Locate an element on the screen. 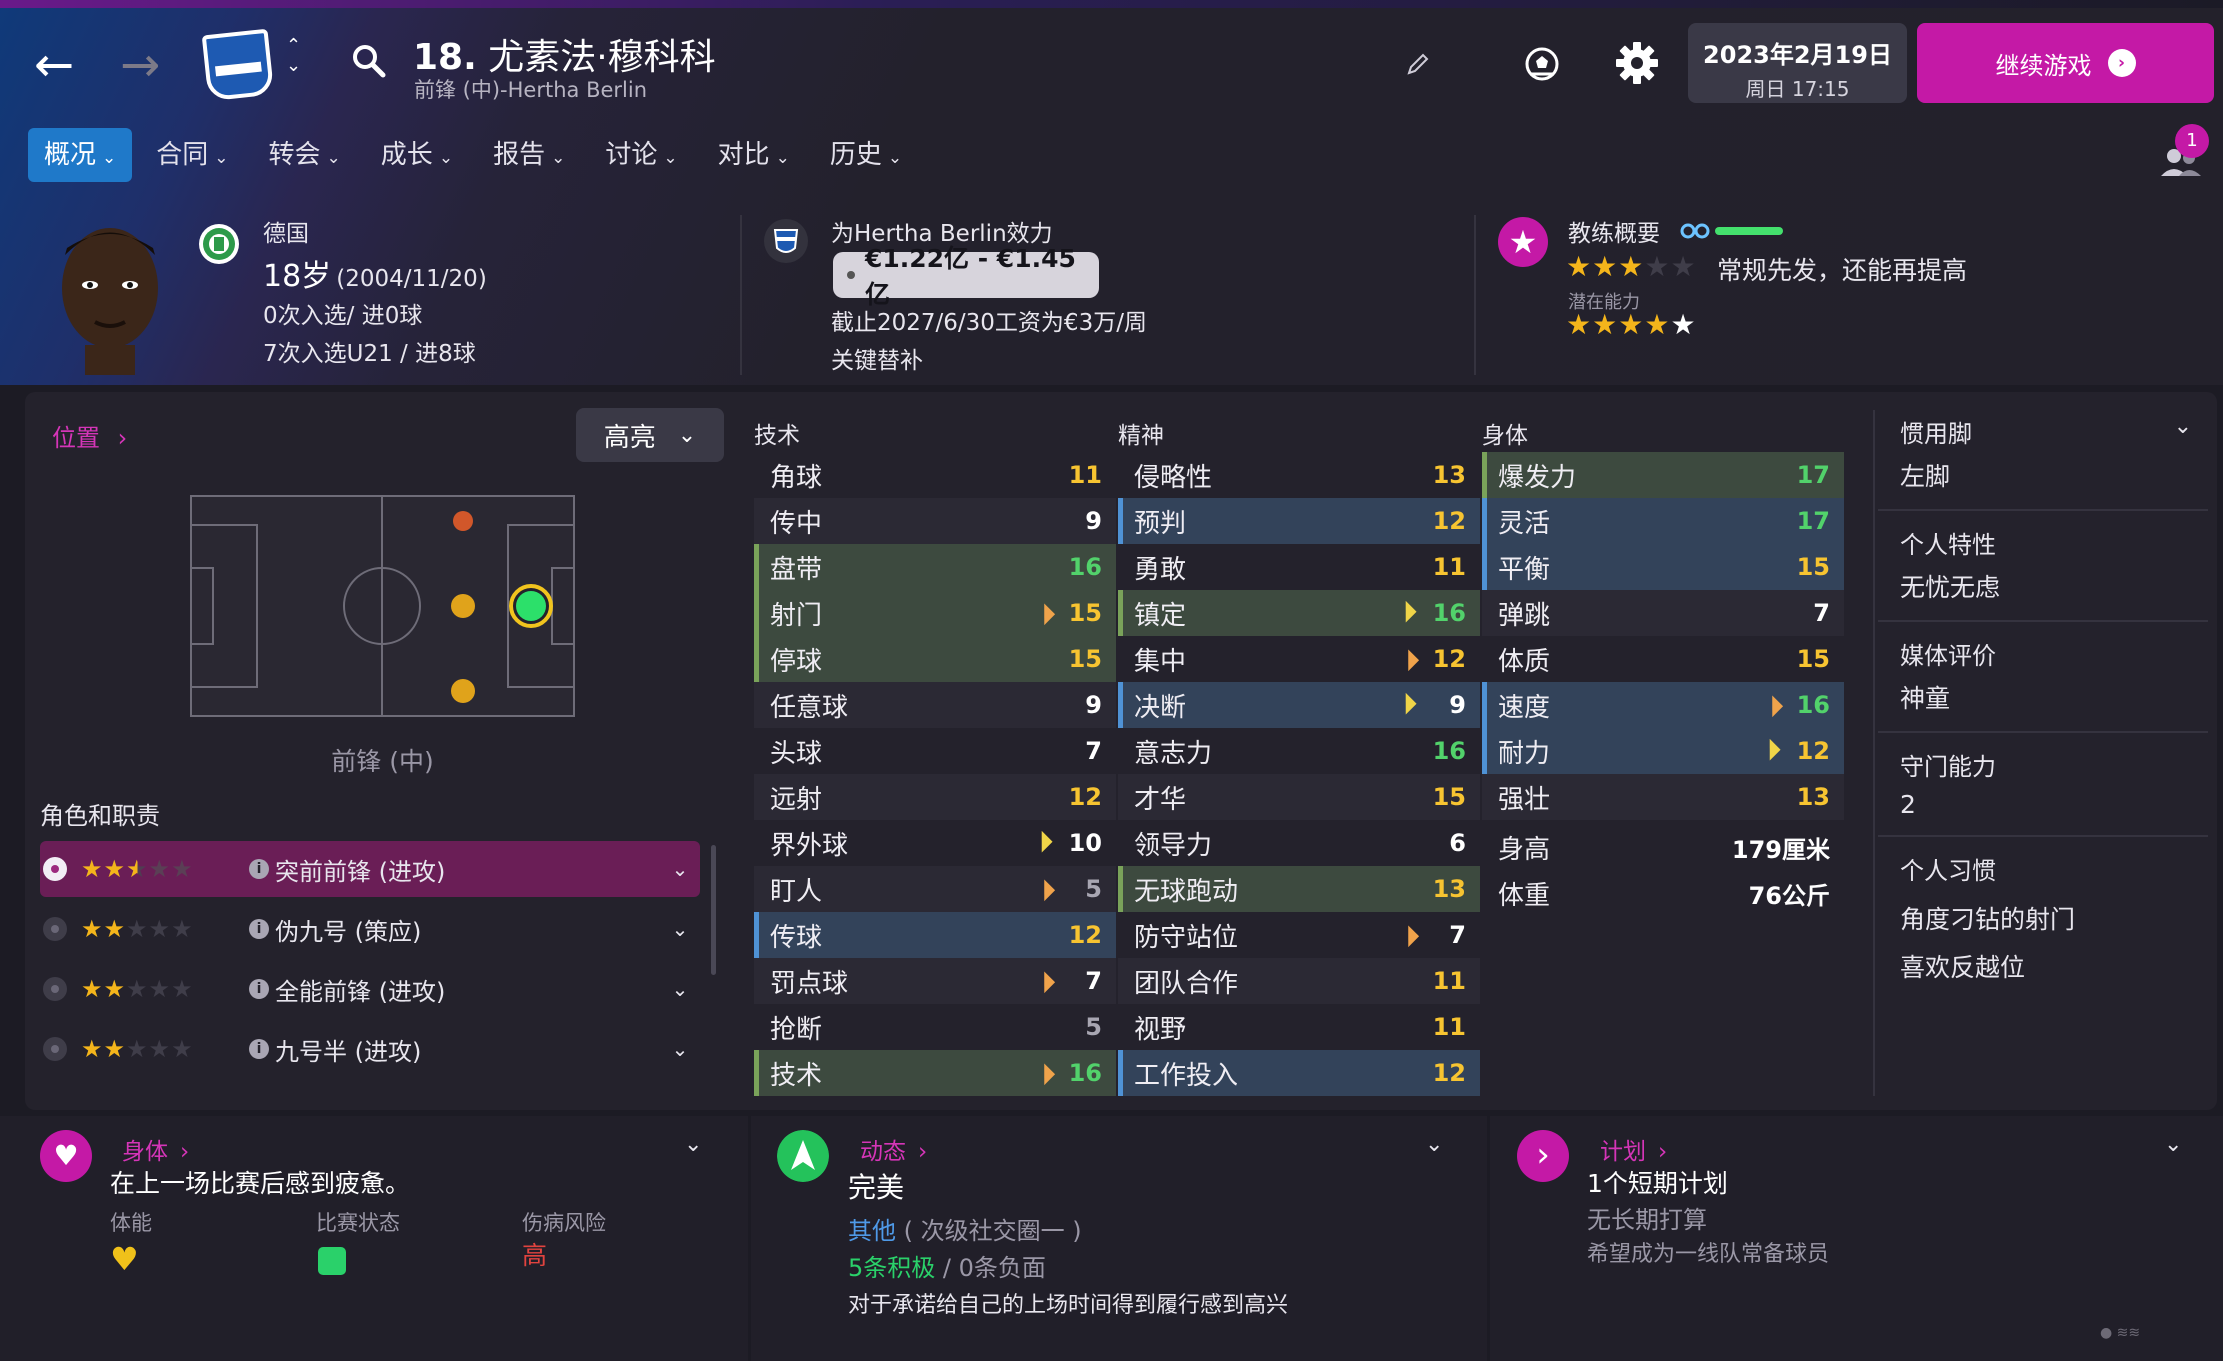  plan-wish: 希望成为一线队常备球员 is located at coordinates (1708, 1254).